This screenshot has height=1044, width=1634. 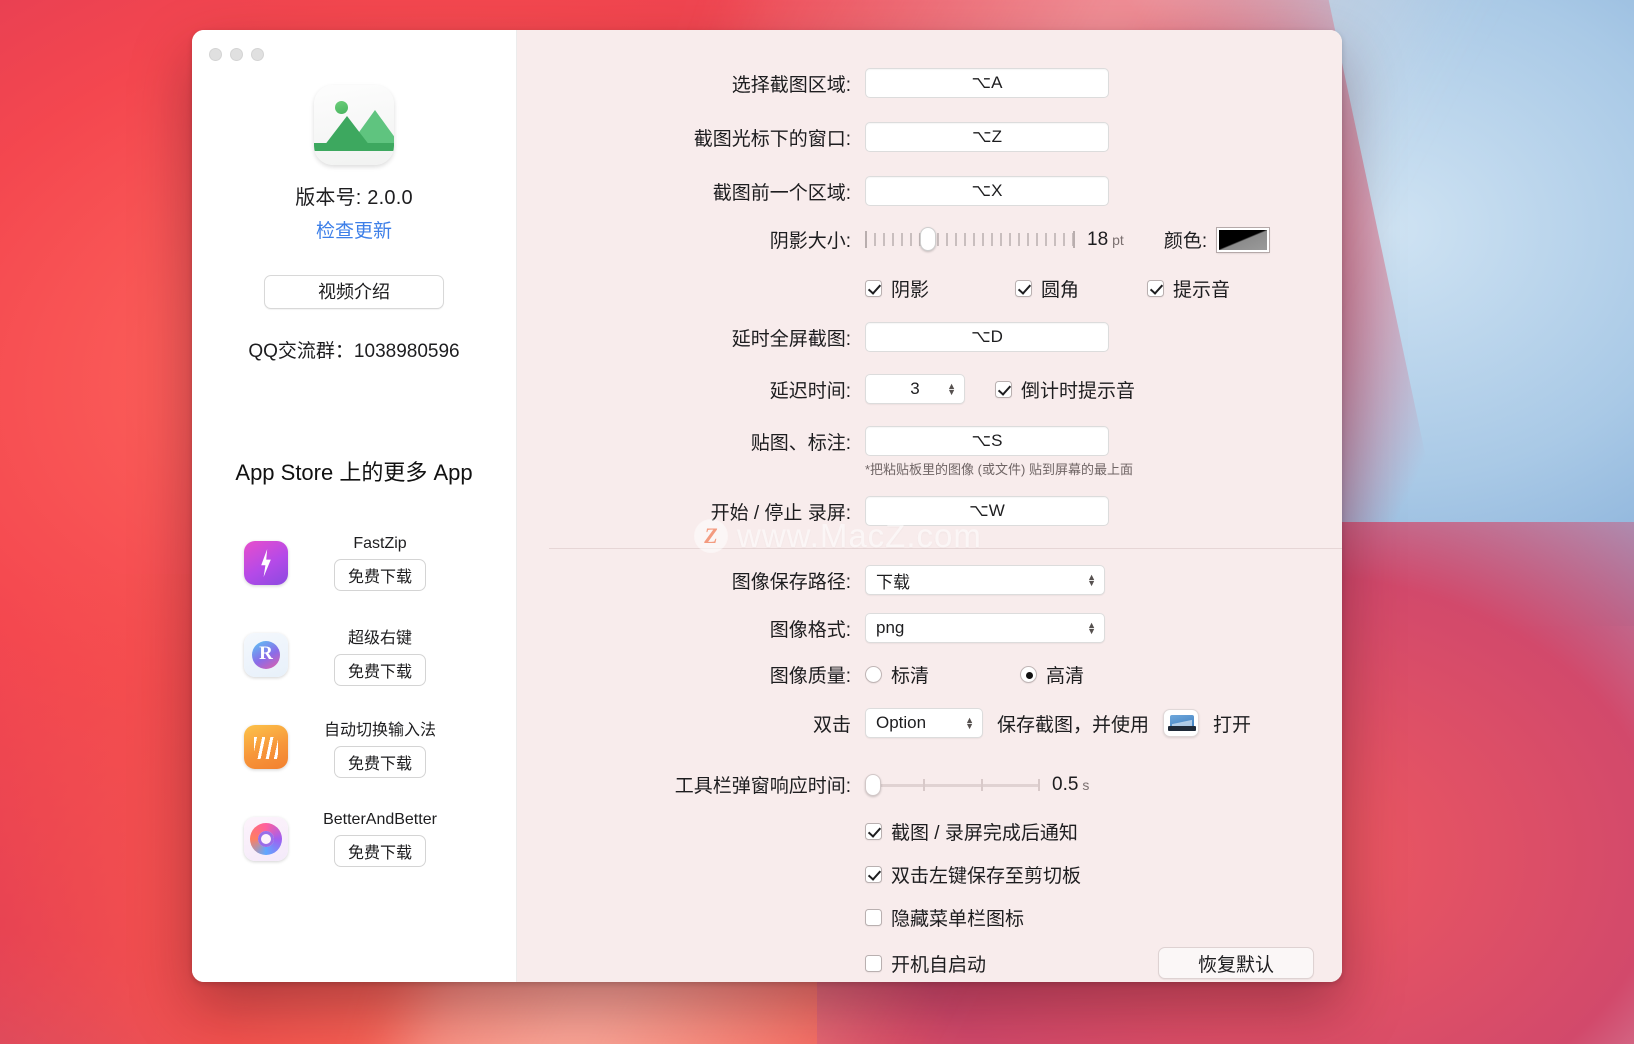 I want to click on checkbox-label: 圆角, so click(x=1060, y=290).